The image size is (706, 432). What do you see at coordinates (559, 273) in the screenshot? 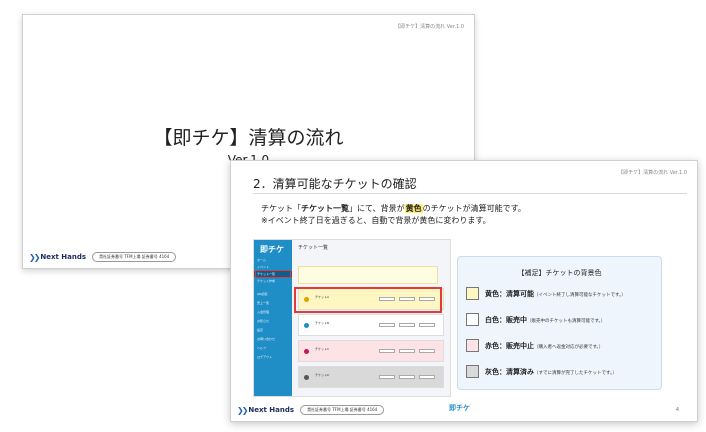
I see `legend-title: 【補足】チケットの背景色` at bounding box center [559, 273].